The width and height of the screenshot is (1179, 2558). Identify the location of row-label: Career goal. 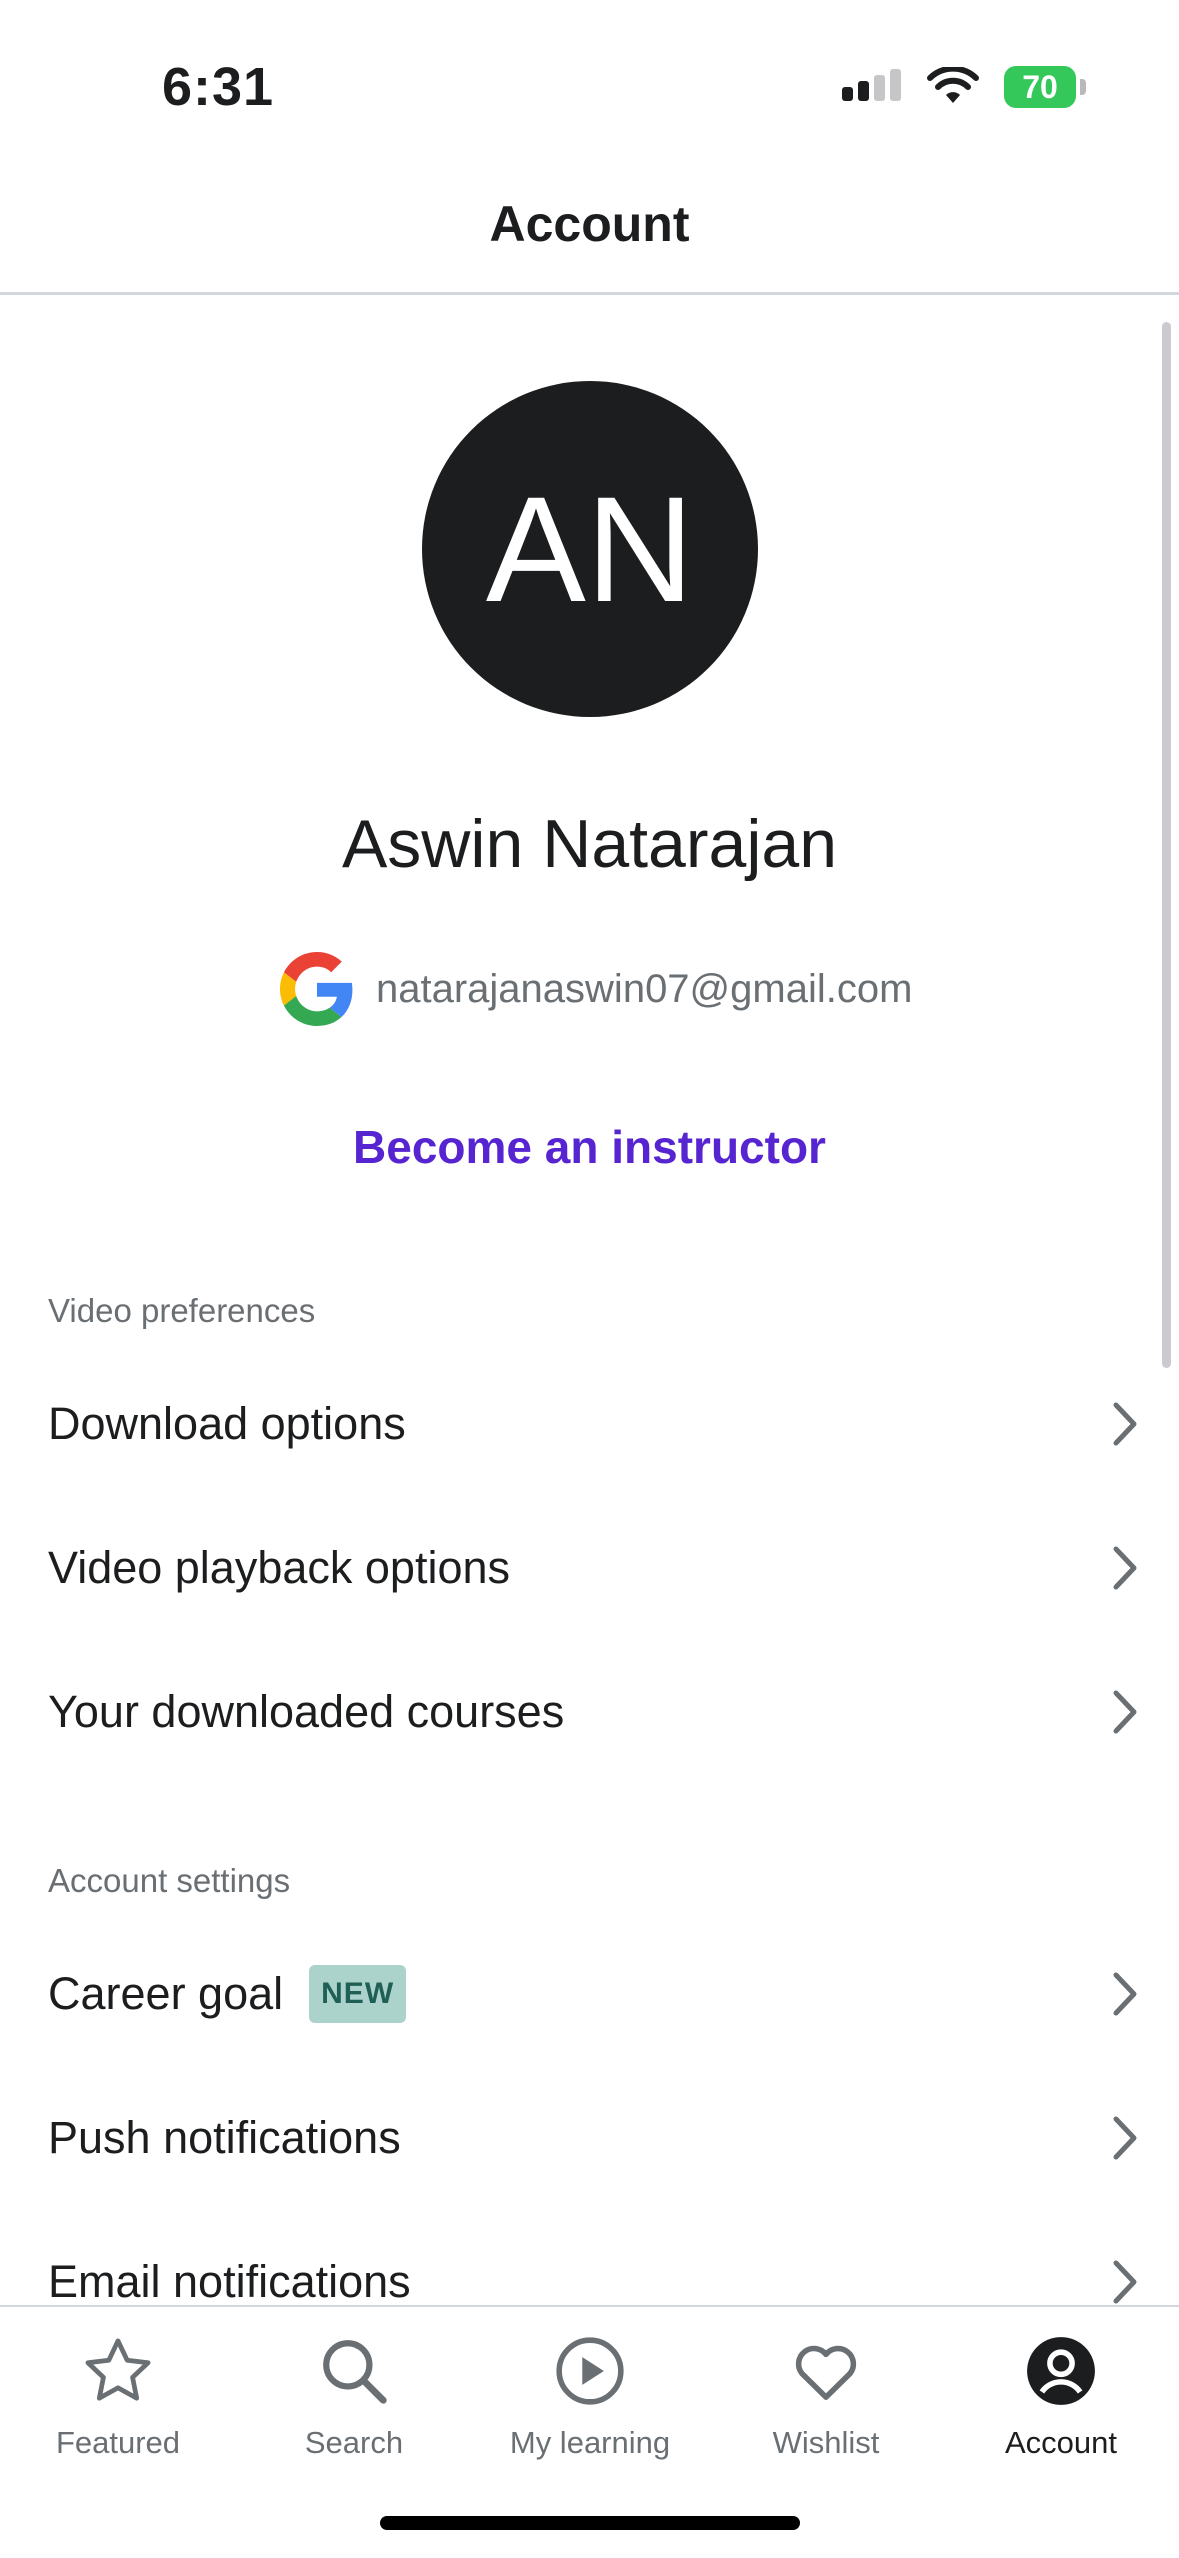
(166, 1993).